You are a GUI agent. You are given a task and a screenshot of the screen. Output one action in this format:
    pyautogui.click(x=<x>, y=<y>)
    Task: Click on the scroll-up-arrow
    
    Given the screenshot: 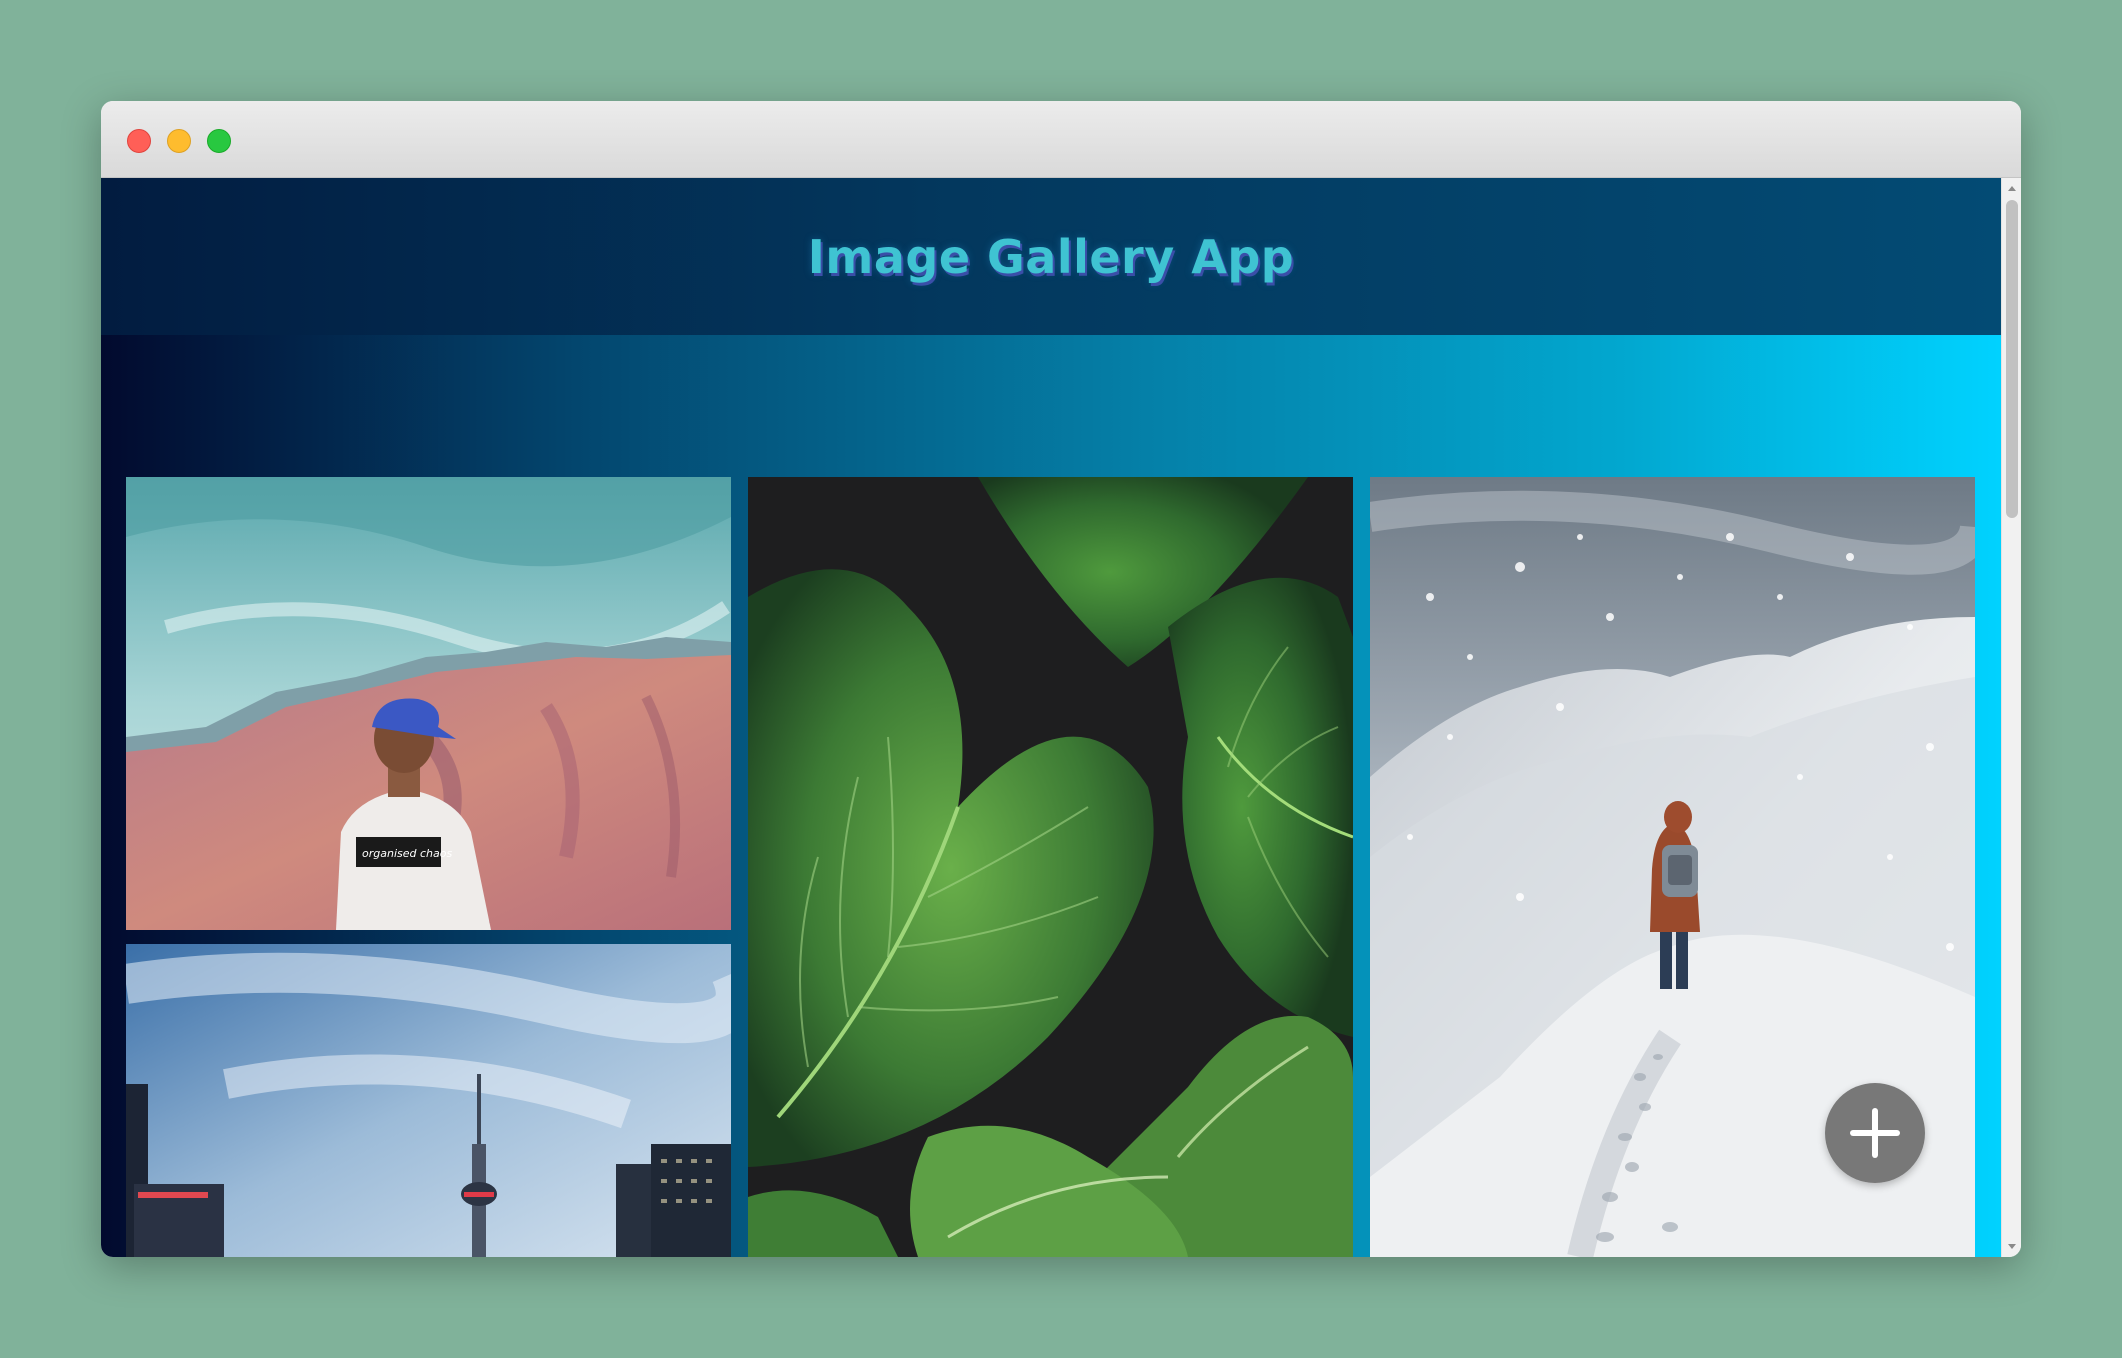 What is the action you would take?
    pyautogui.click(x=2011, y=189)
    